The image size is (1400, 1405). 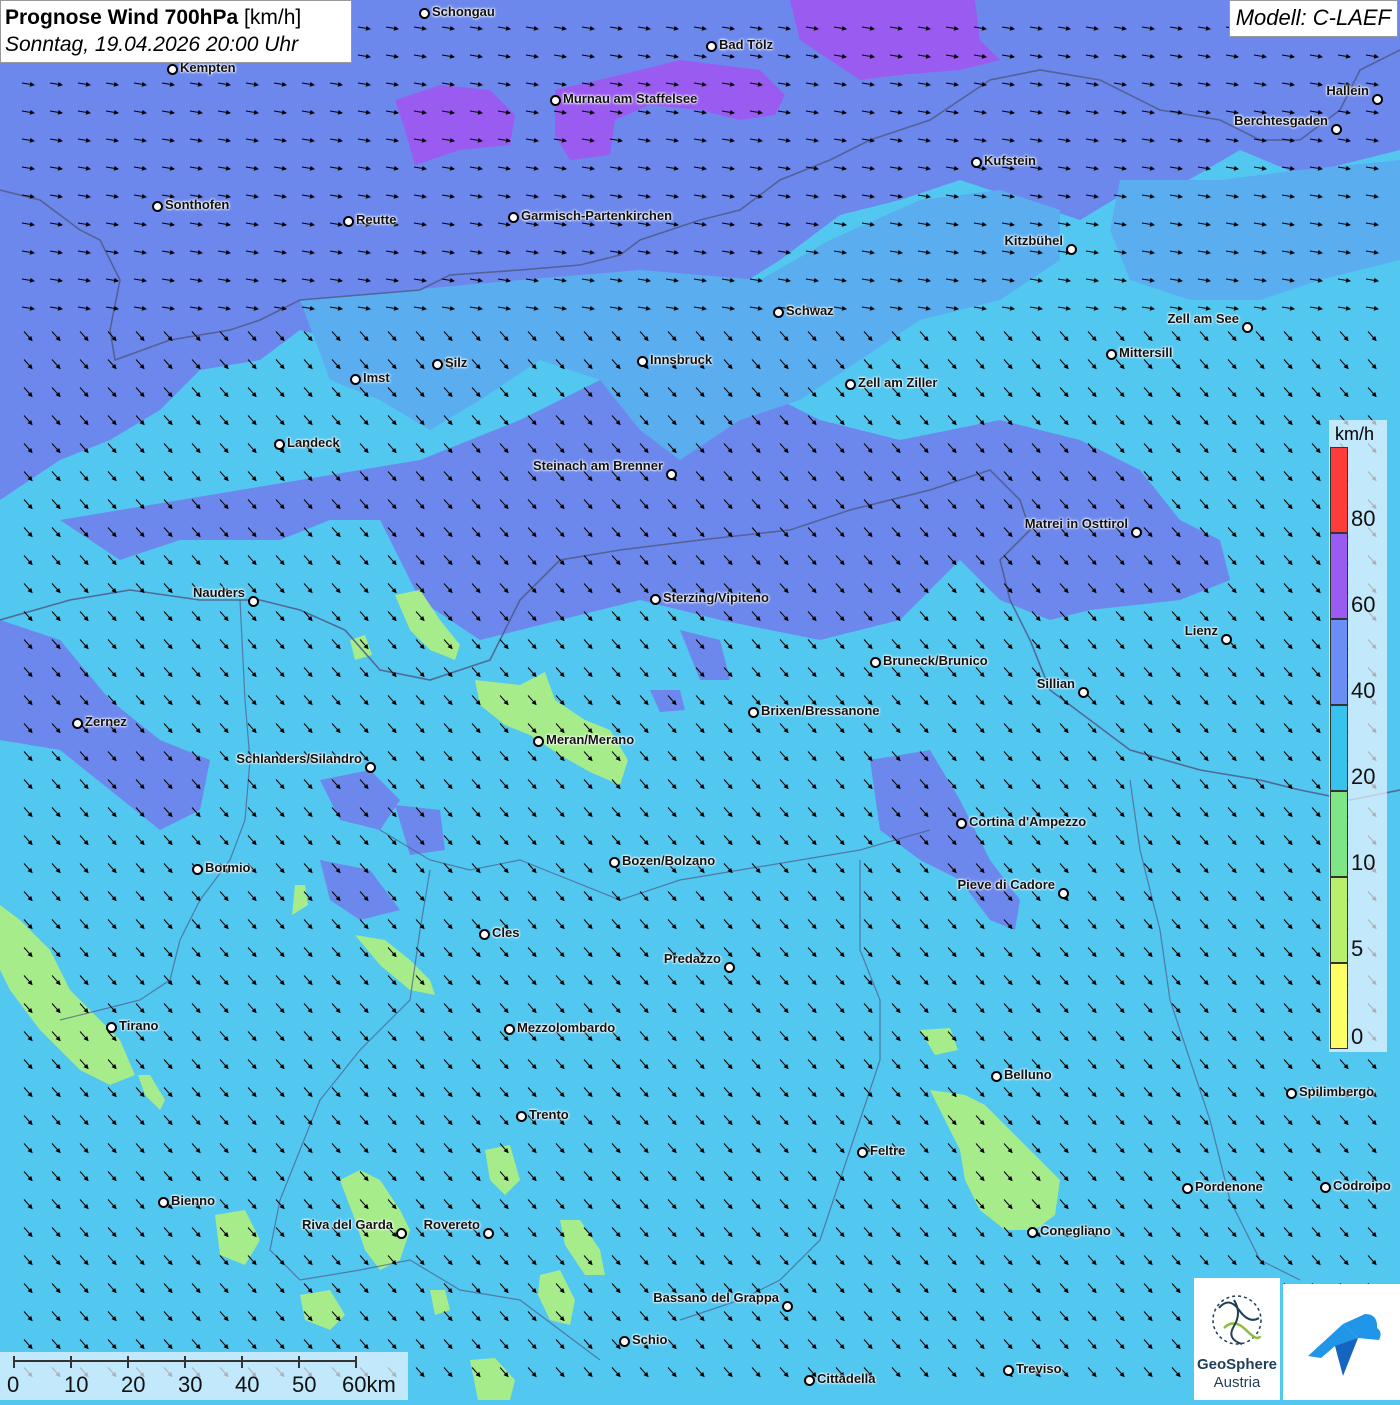 What do you see at coordinates (1146, 352) in the screenshot?
I see `city-label: Mittersill` at bounding box center [1146, 352].